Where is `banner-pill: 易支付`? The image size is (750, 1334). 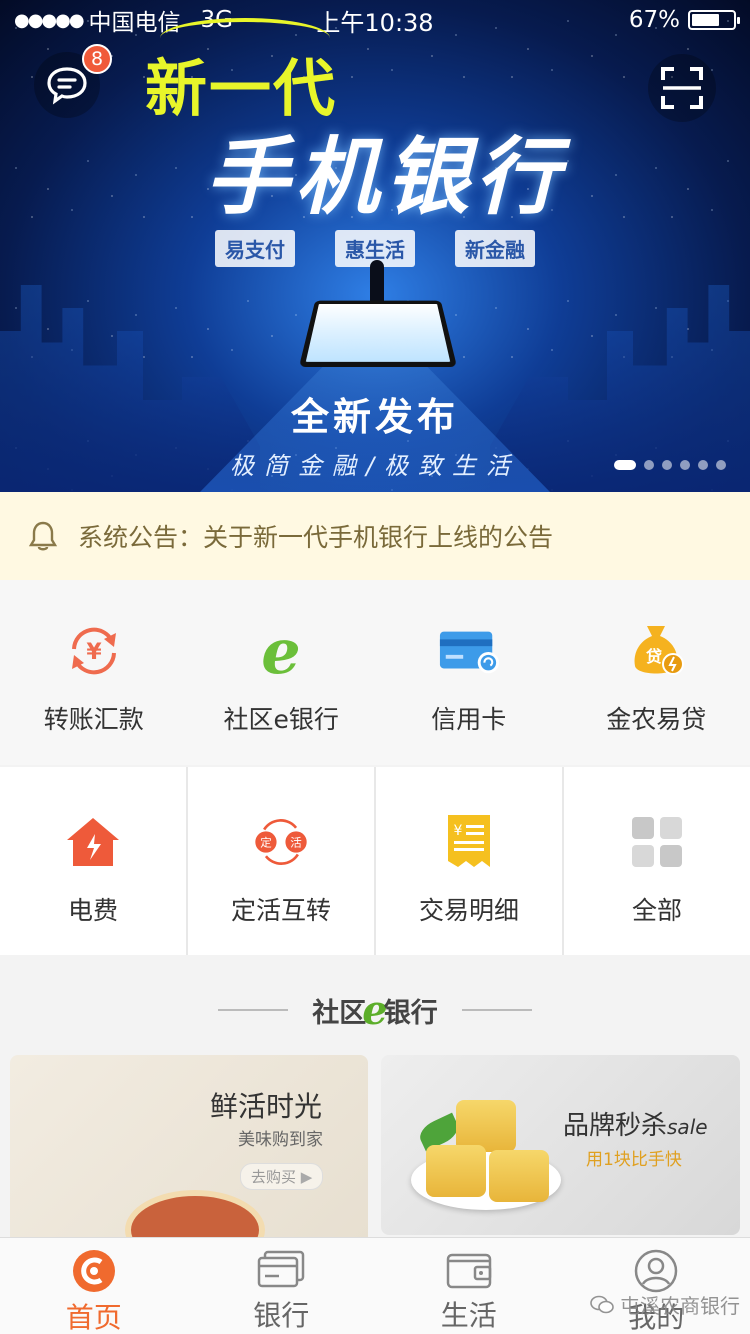
banner-pill: 易支付 is located at coordinates (255, 248).